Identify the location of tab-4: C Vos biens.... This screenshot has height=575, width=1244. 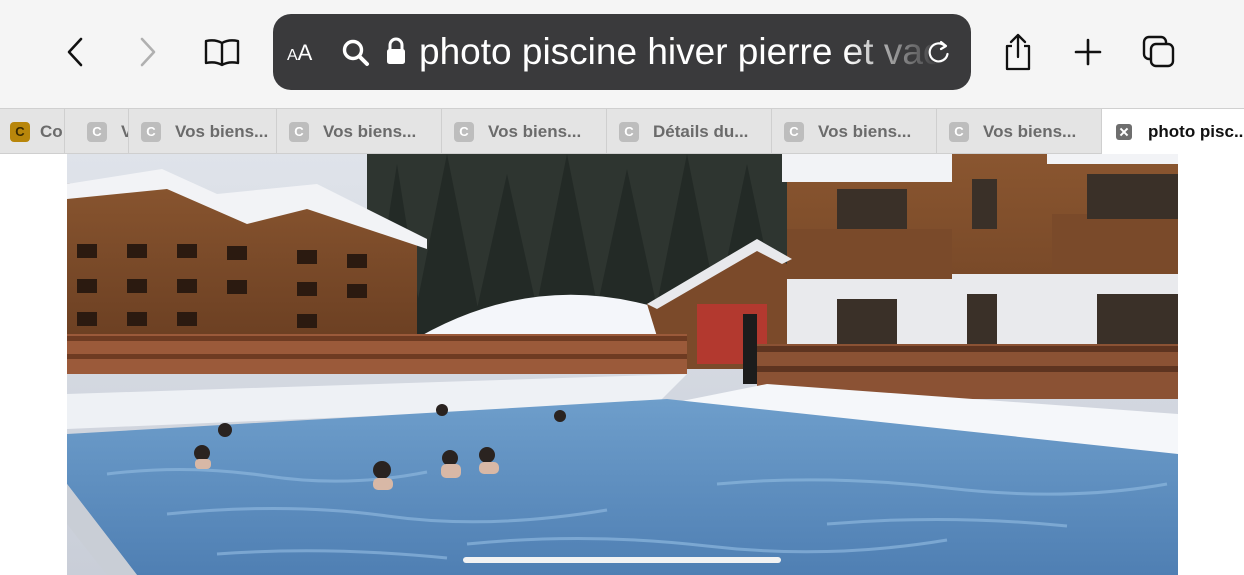
(359, 131).